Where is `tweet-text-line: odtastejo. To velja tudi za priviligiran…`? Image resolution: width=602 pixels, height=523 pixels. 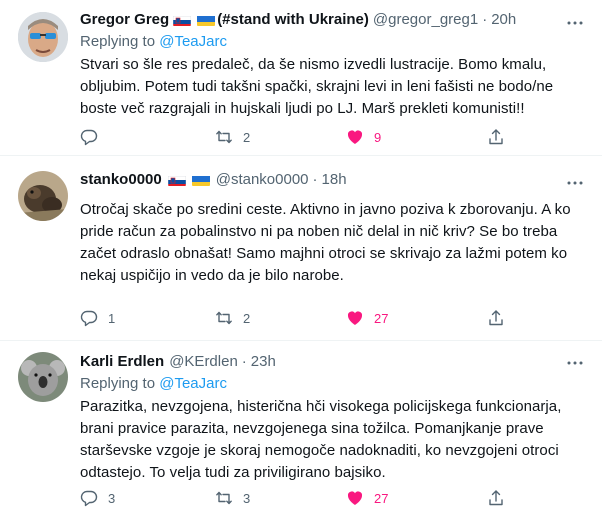 tweet-text-line: odtastejo. To velja tudi za priviligiran… is located at coordinates (233, 472).